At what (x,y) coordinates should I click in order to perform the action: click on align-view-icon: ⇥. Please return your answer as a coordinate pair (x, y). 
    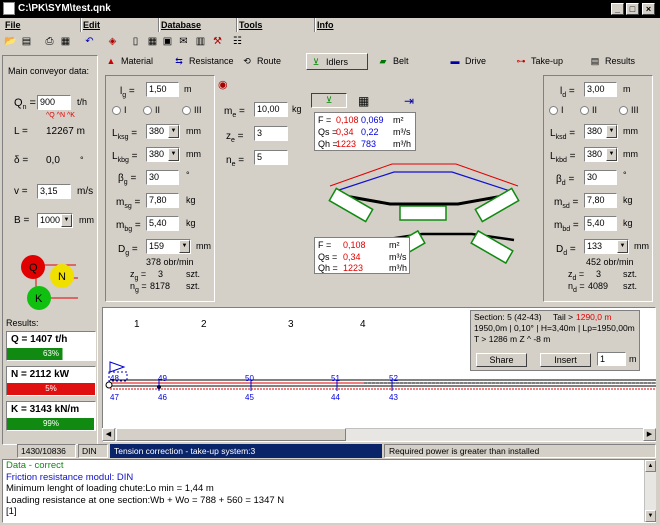
    Looking at the image, I should click on (409, 101).